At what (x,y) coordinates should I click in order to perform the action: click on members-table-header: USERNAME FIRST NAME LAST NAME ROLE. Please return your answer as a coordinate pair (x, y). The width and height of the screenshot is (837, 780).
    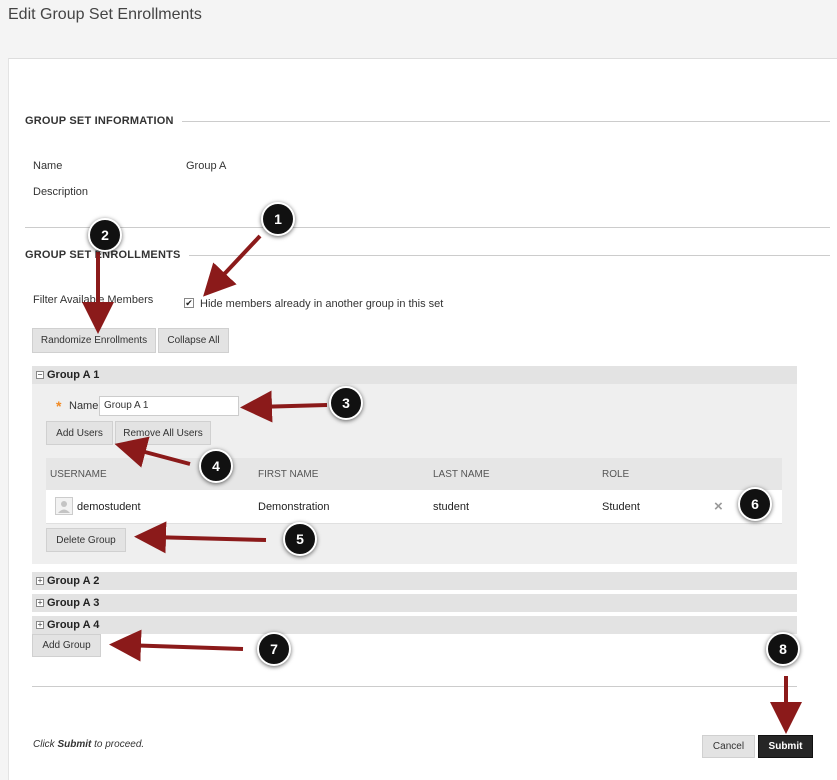
    Looking at the image, I should click on (414, 474).